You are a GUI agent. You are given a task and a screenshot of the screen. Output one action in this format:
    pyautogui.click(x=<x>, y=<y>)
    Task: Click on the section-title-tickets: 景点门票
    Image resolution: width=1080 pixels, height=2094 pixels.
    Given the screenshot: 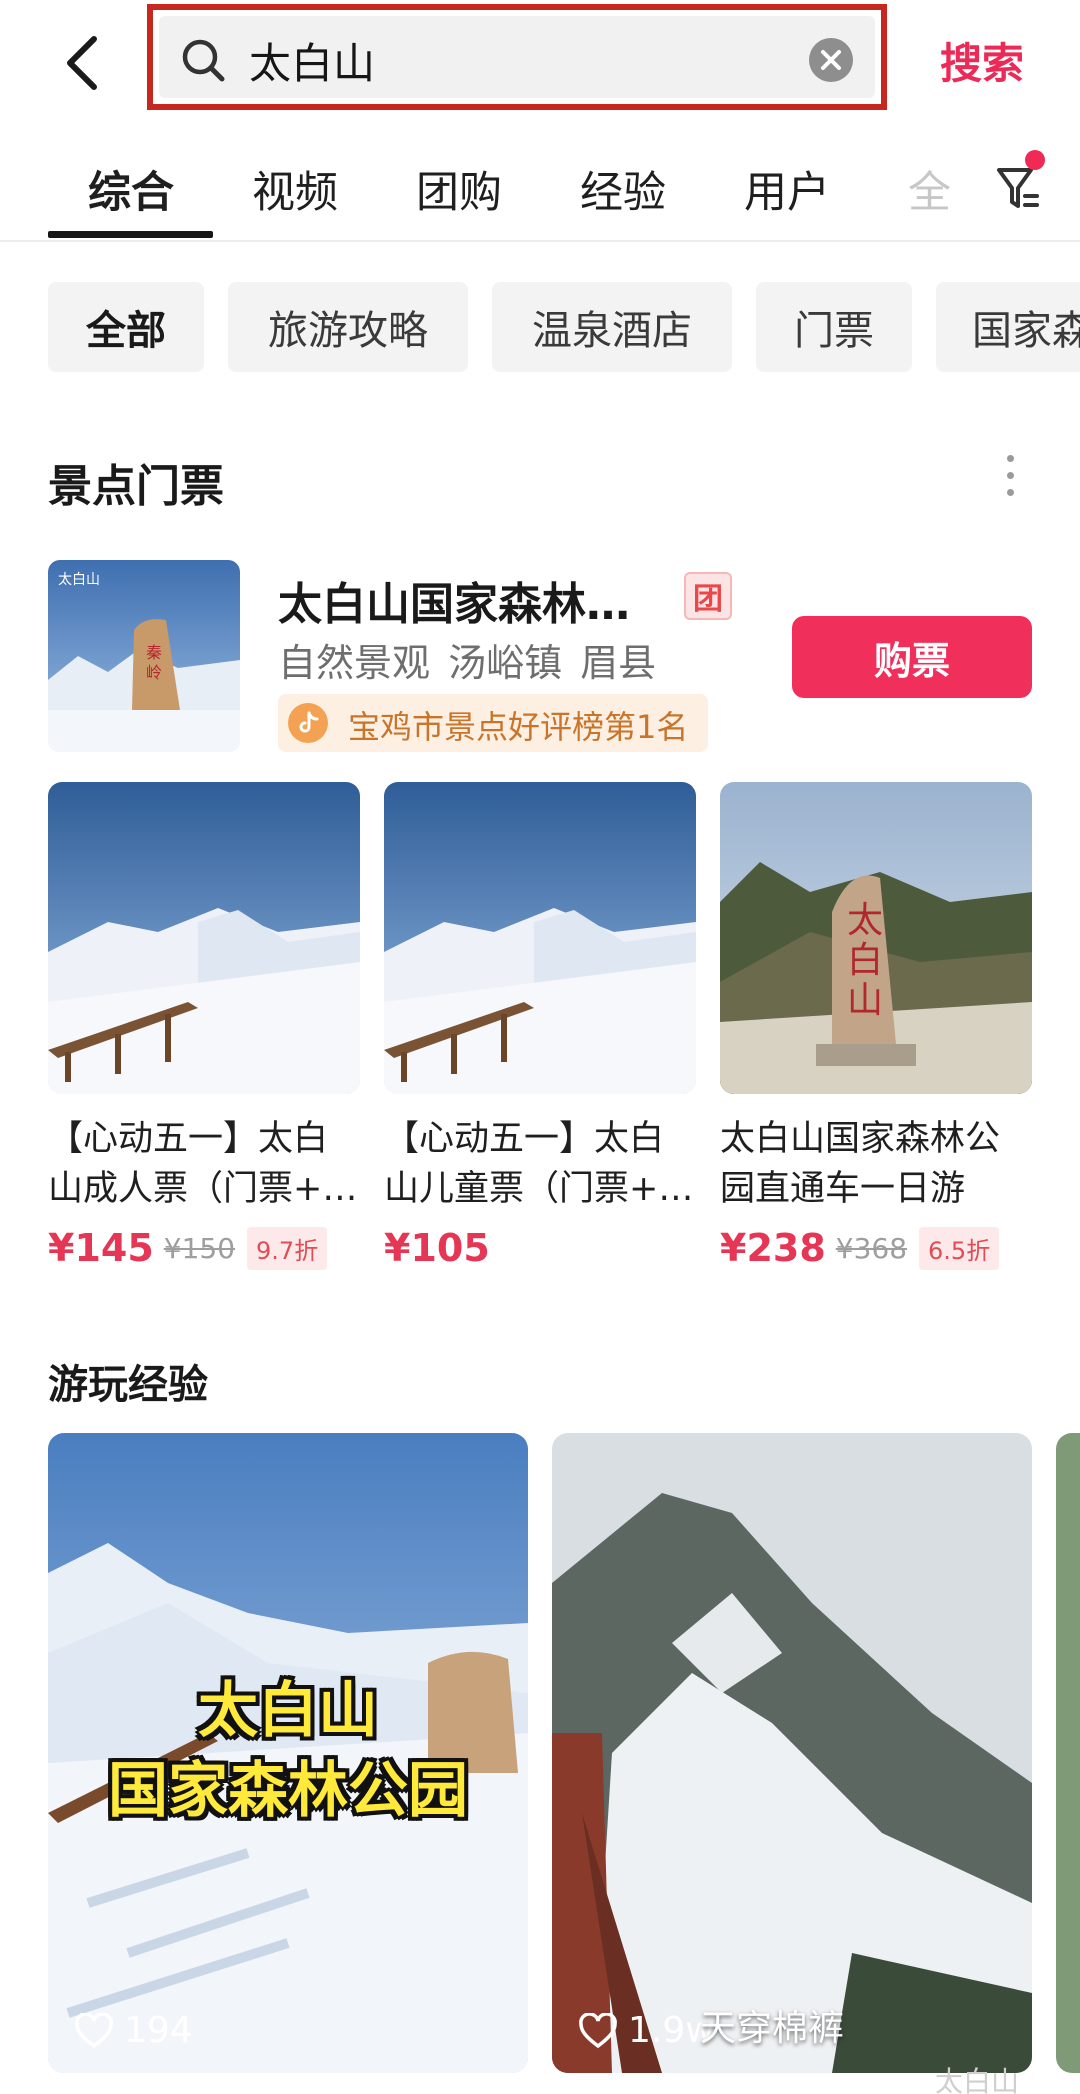 What is the action you would take?
    pyautogui.click(x=136, y=486)
    